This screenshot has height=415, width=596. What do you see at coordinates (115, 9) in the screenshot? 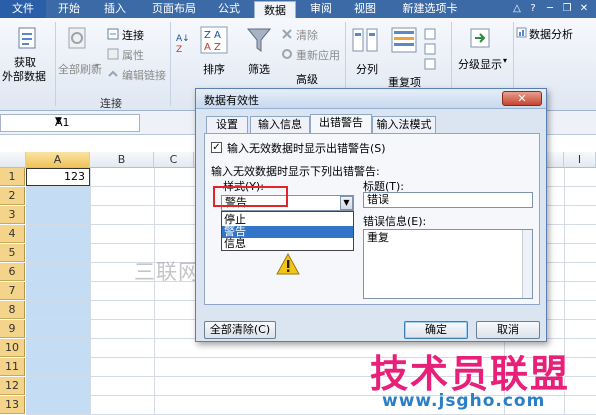
I see `tab-insert: 插入` at bounding box center [115, 9].